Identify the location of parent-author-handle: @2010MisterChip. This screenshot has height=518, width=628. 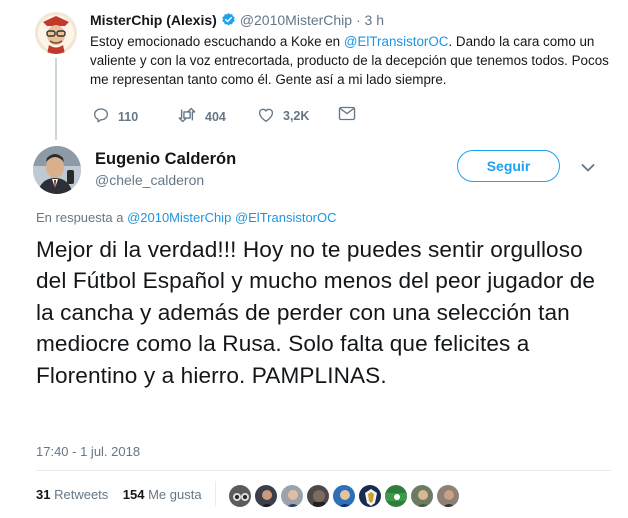
(296, 20).